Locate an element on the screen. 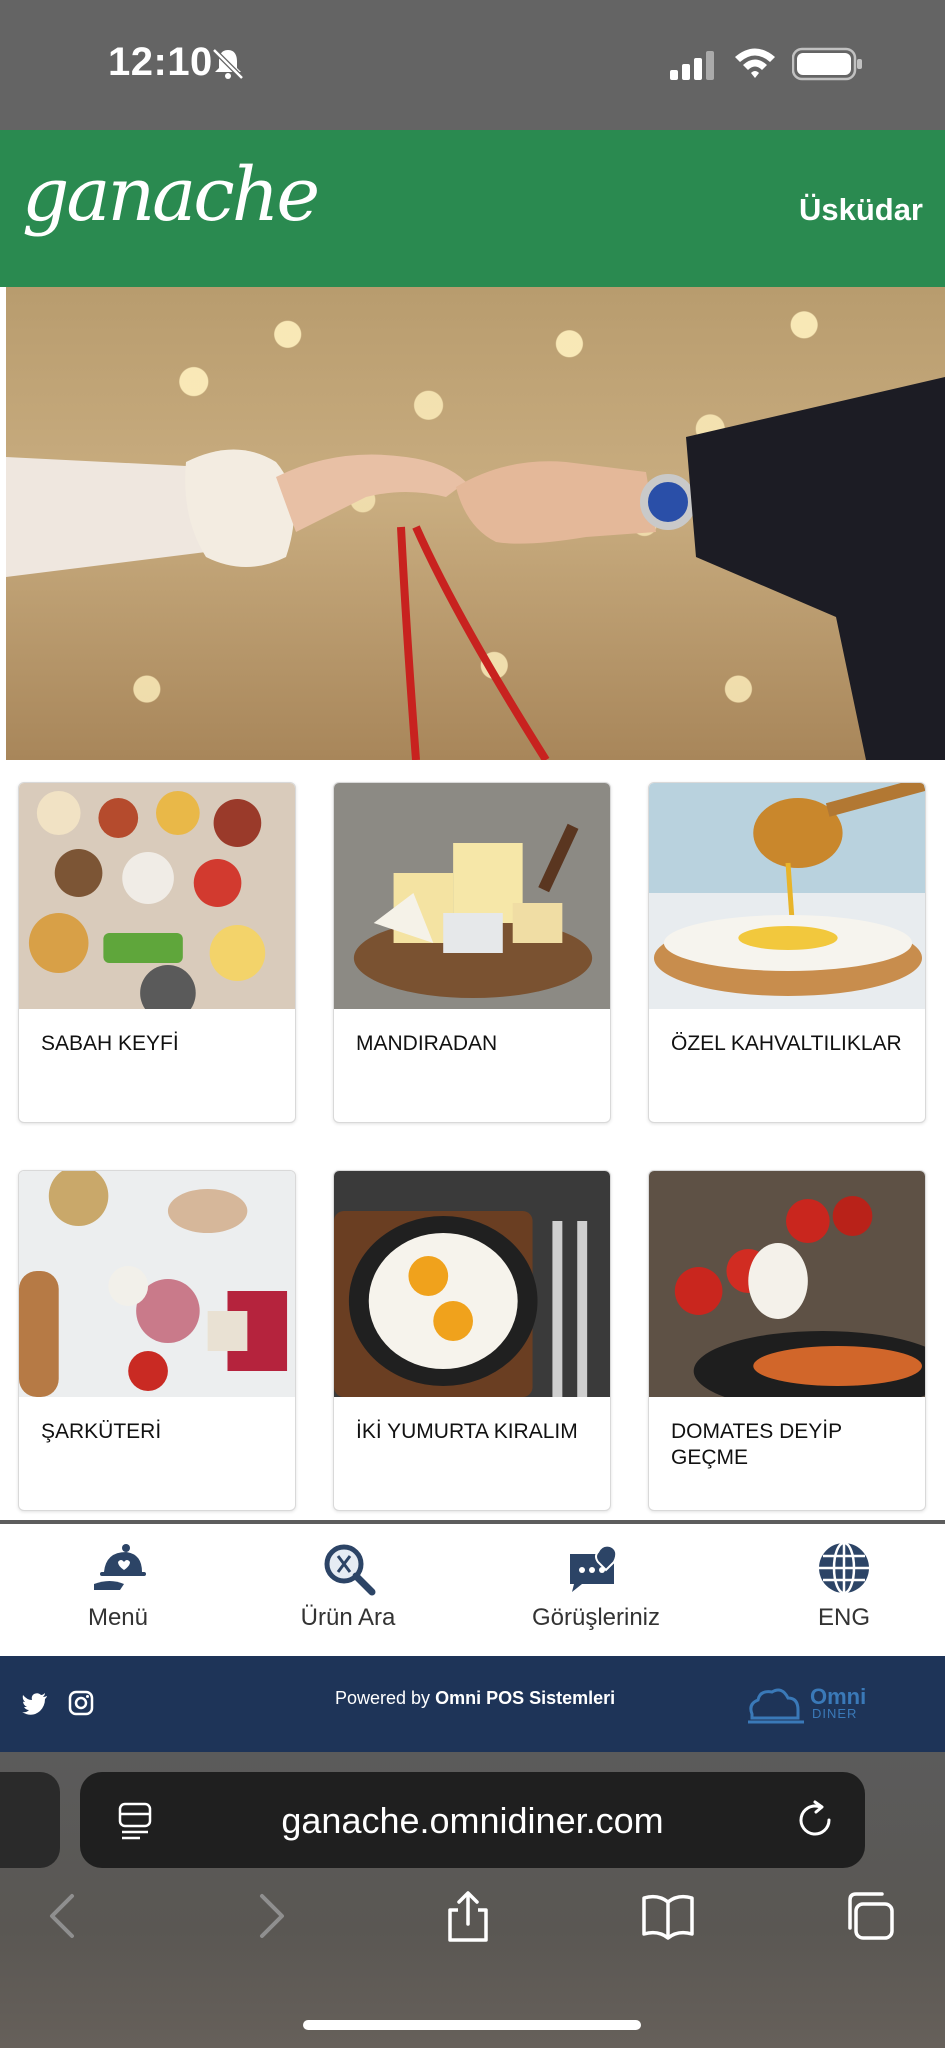  powered-prefix: Powered by is located at coordinates (383, 1698).